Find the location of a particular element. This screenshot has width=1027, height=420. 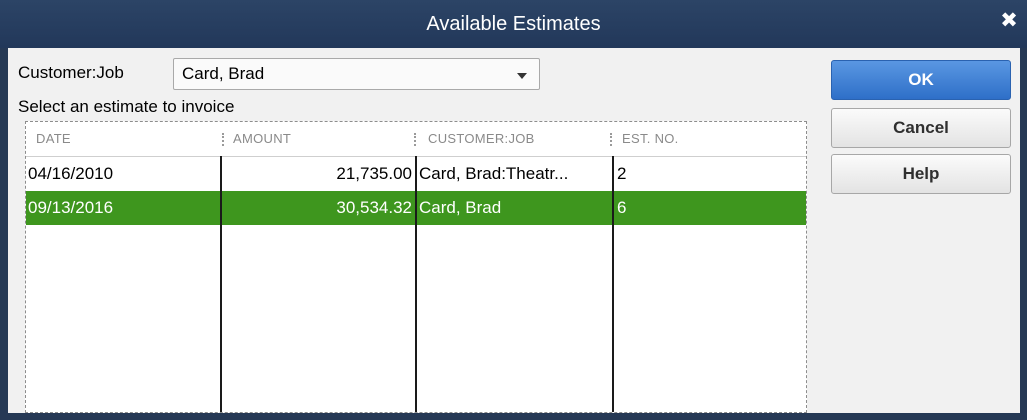

chevron-down-icon is located at coordinates (522, 76).